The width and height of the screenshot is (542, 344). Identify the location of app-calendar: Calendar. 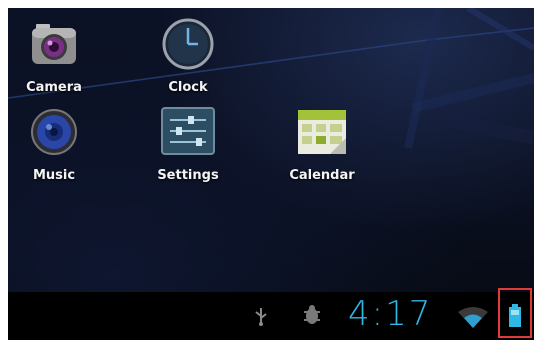
(322, 142).